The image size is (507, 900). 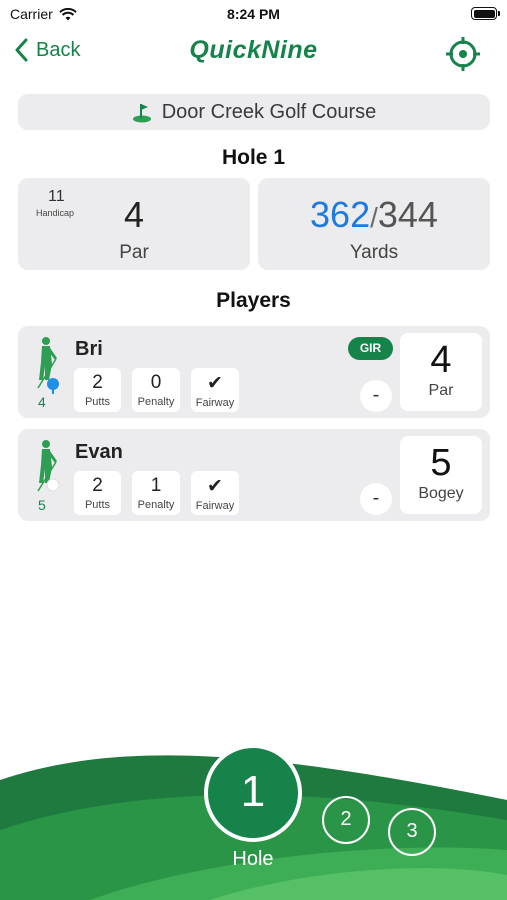 I want to click on score-value: 5, so click(x=441, y=463).